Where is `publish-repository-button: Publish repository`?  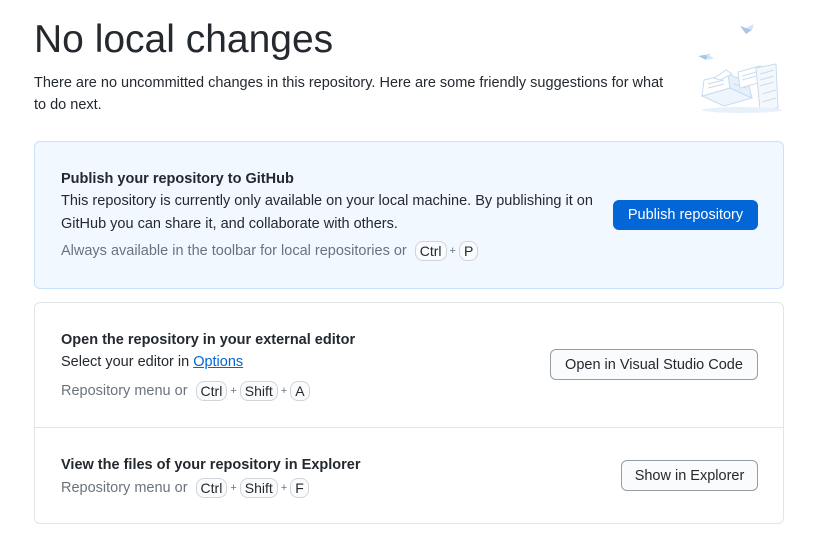 publish-repository-button: Publish repository is located at coordinates (685, 215).